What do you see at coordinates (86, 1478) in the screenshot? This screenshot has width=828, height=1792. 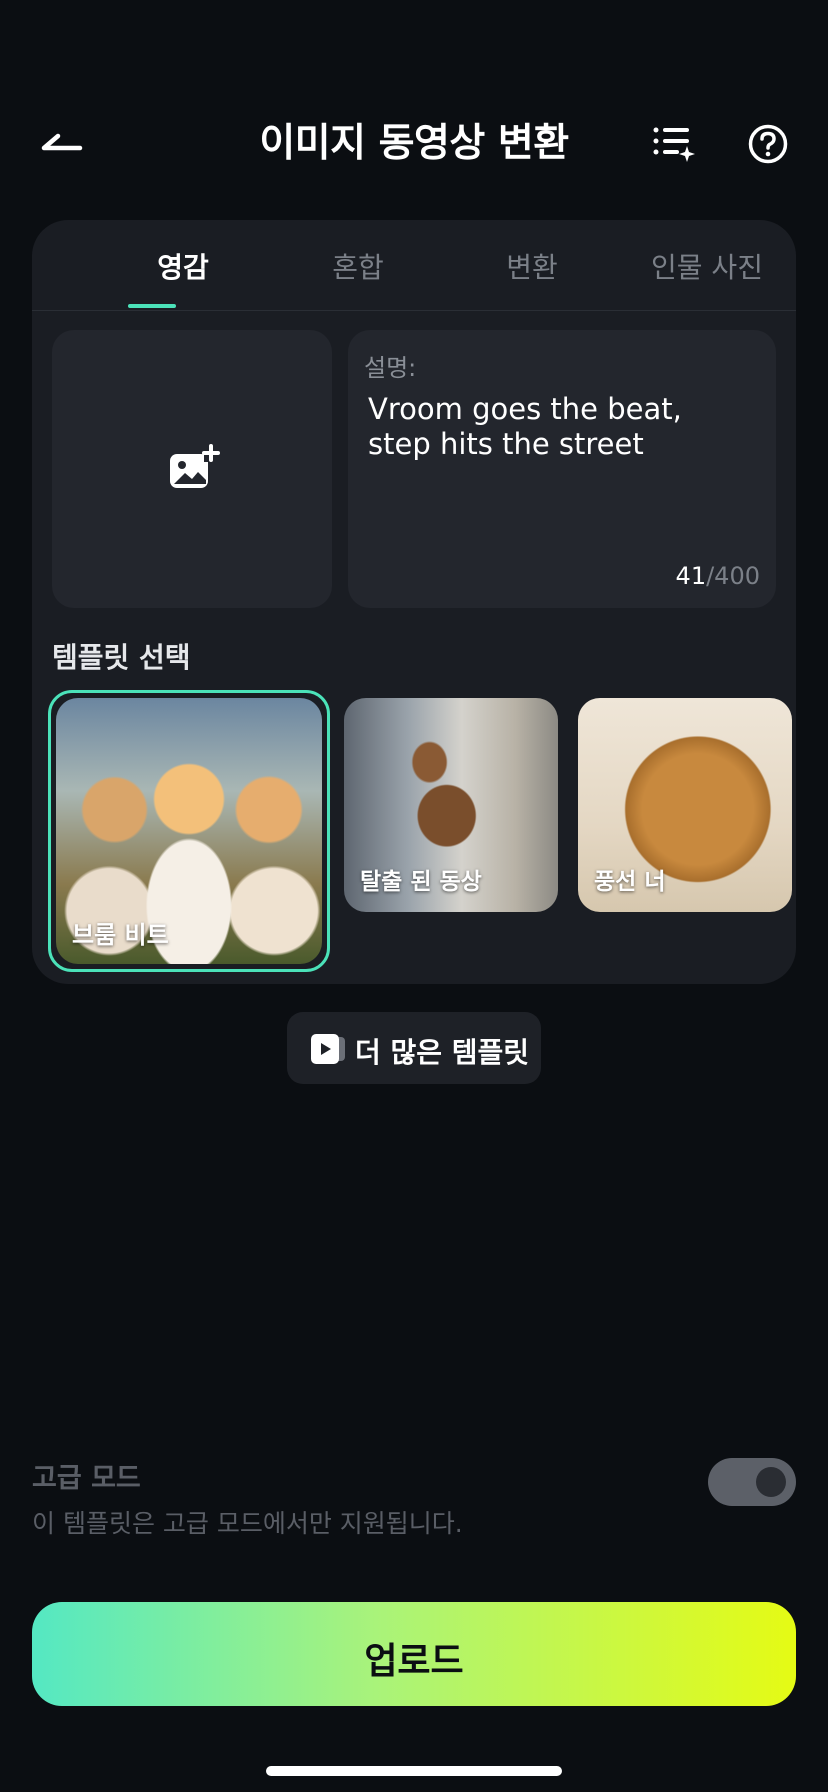 I see `advanced-mode-title: 고급 모드` at bounding box center [86, 1478].